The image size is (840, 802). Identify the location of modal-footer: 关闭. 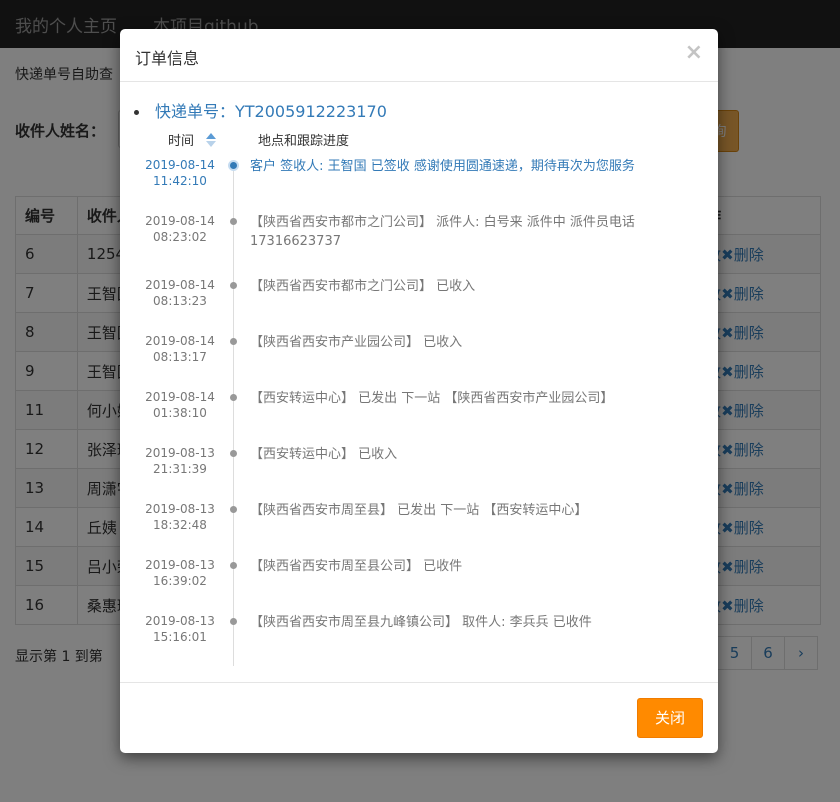
(419, 717).